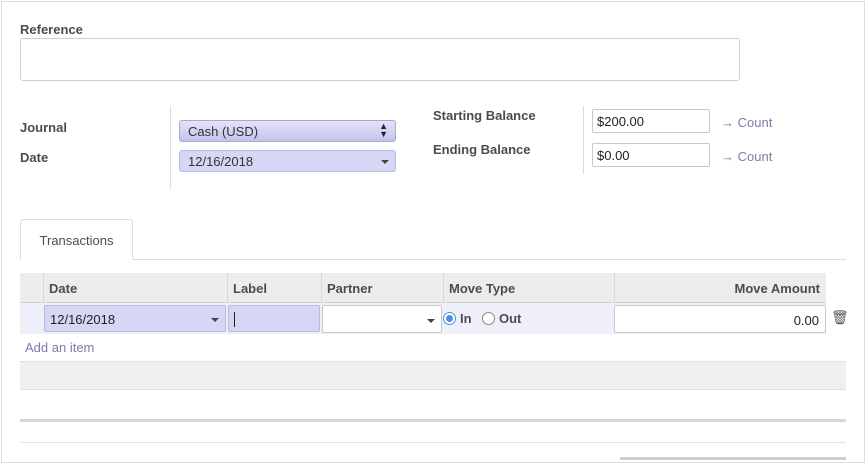 The image size is (867, 464). Describe the element at coordinates (51, 29) in the screenshot. I see `reference-label: Reference` at that location.